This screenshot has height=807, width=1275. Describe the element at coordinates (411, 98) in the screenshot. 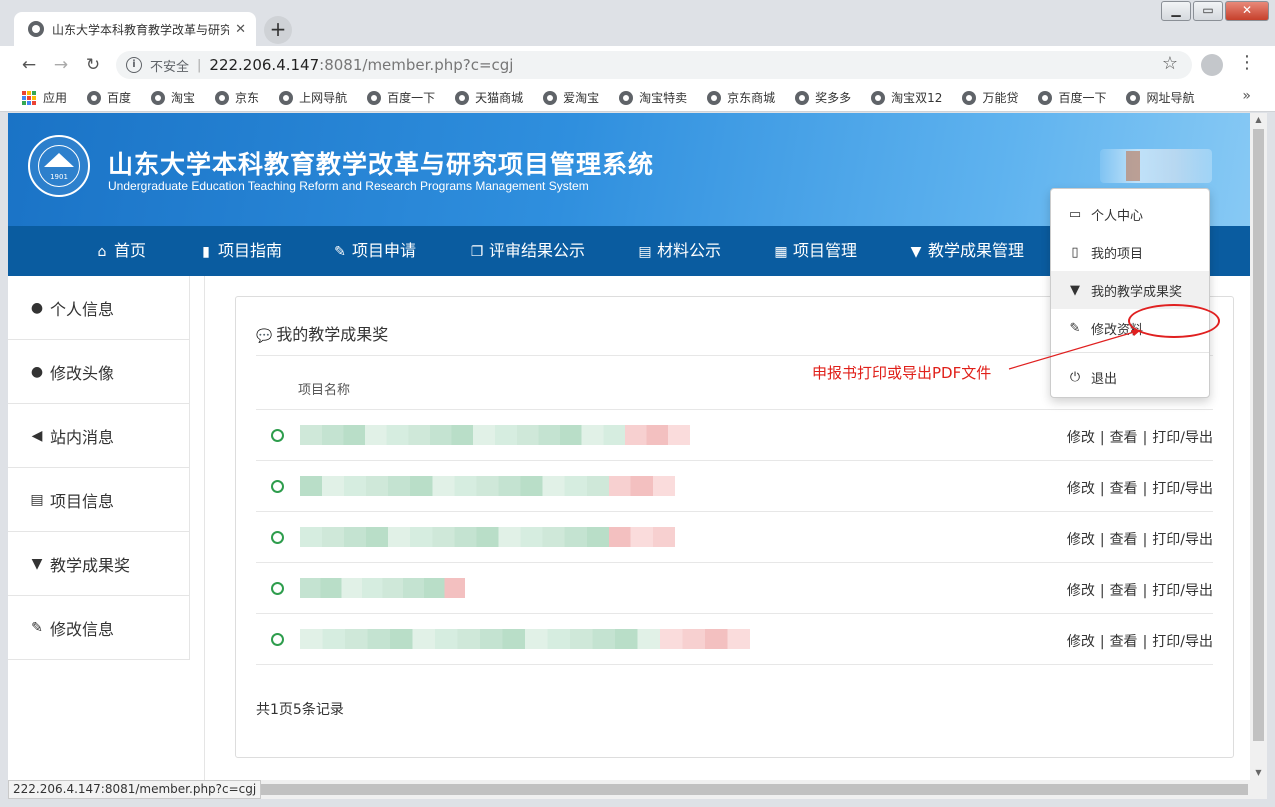

I see `bookmark-label: 百度一下` at that location.